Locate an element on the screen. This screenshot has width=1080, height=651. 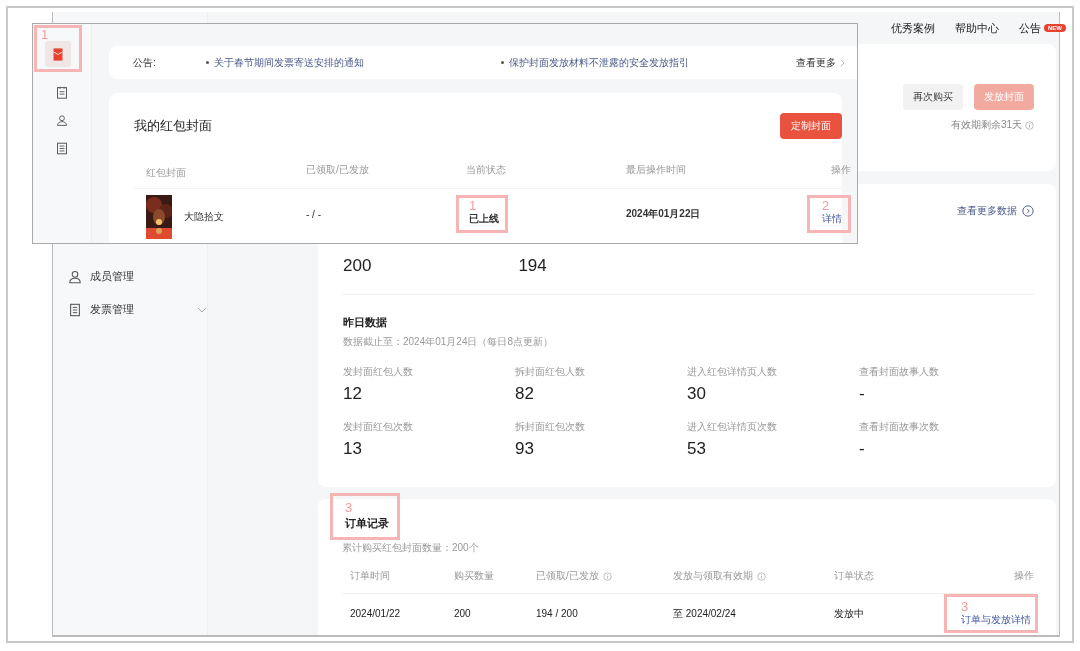
section-title: 订单记录 is located at coordinates (367, 523).